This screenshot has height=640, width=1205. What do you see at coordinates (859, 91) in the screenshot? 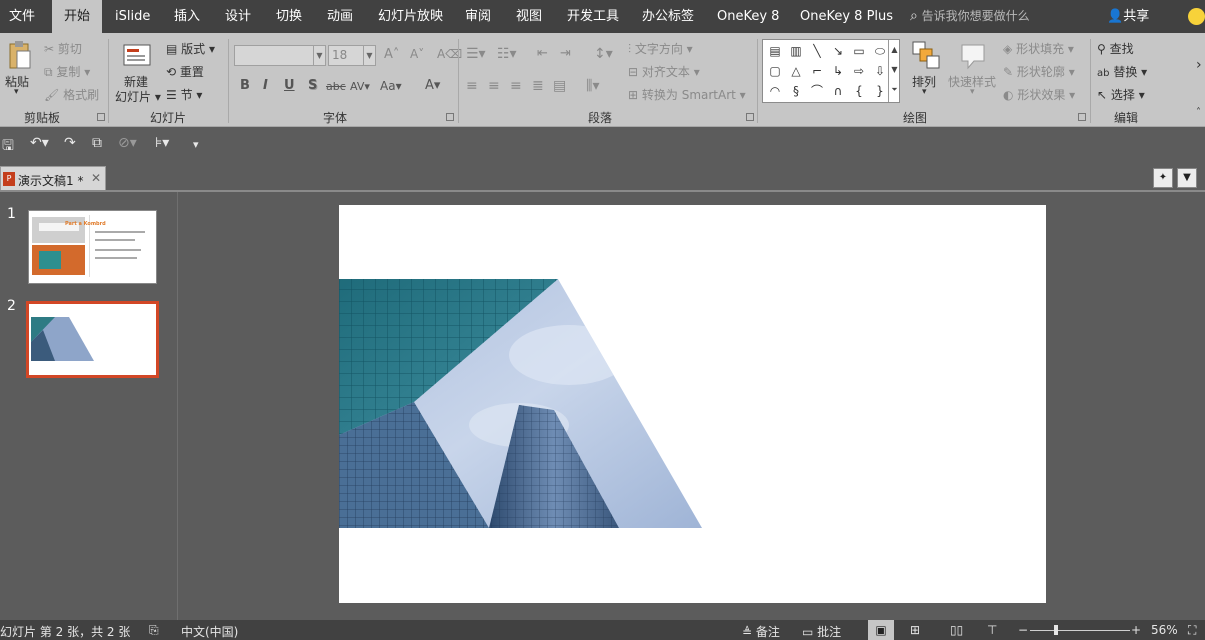
I see `left-brace-shape-icon: {` at bounding box center [859, 91].